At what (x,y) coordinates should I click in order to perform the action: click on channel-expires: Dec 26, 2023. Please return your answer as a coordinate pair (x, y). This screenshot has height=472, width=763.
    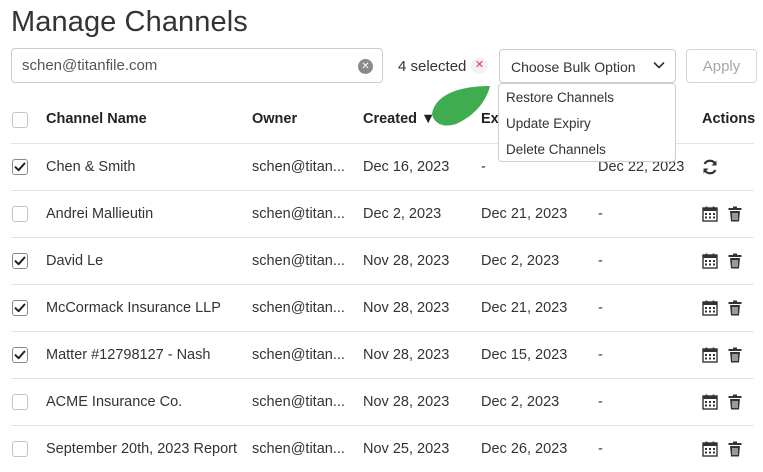
    Looking at the image, I should click on (524, 449).